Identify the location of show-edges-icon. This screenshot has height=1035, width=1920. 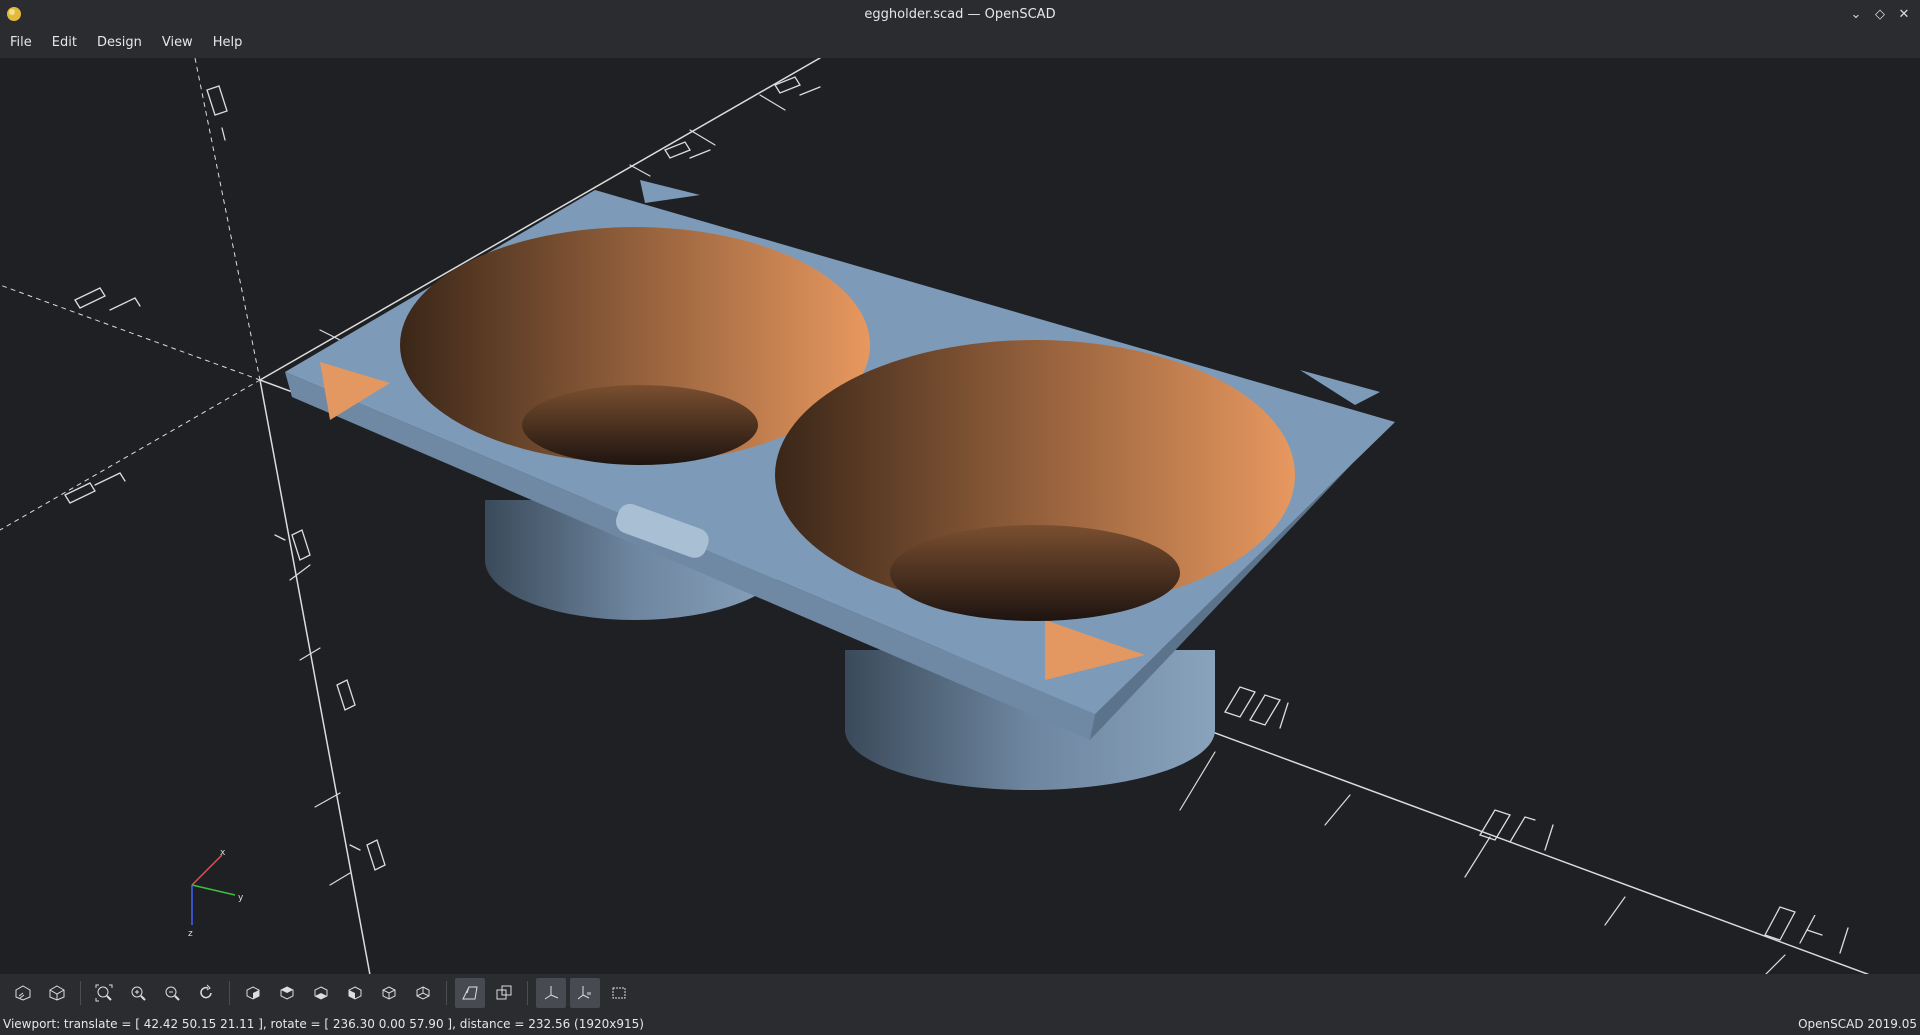
(619, 993).